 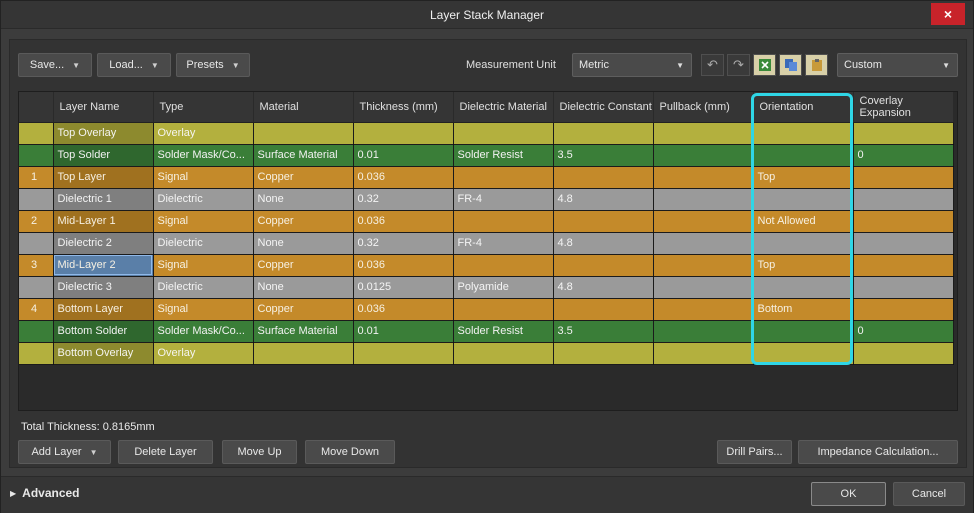 I want to click on column-header: Thickness (mm), so click(x=403, y=107).